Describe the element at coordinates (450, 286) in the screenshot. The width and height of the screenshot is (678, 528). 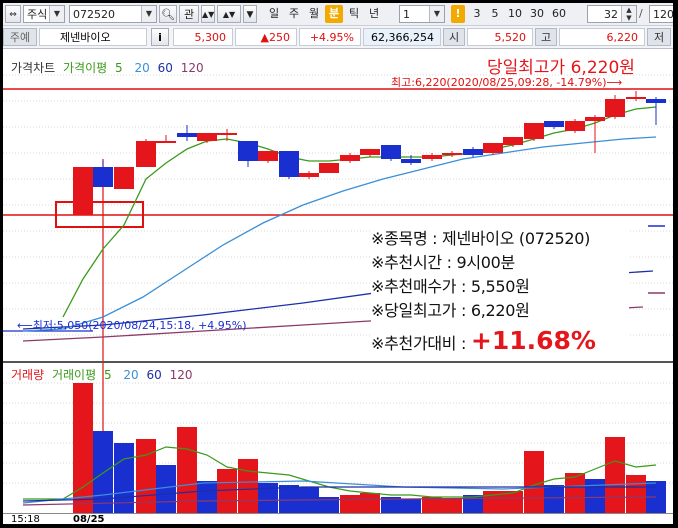
I see `buy-price-line: ※추천매수가 : 5,550원` at that location.